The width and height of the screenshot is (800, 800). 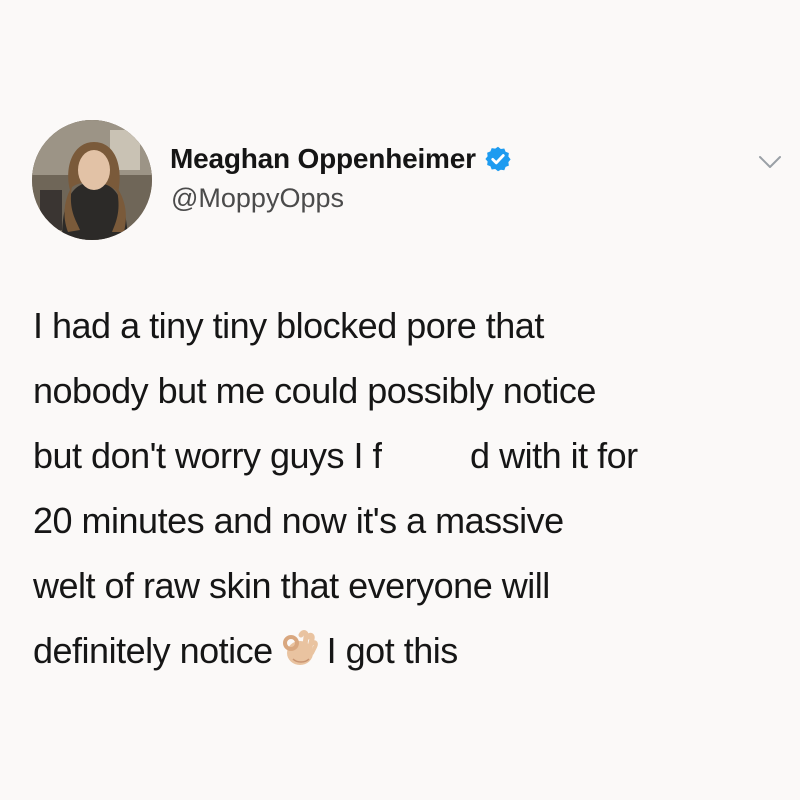 What do you see at coordinates (288, 325) in the screenshot?
I see `tweet-line: I had a tiny tiny blocked pore that` at bounding box center [288, 325].